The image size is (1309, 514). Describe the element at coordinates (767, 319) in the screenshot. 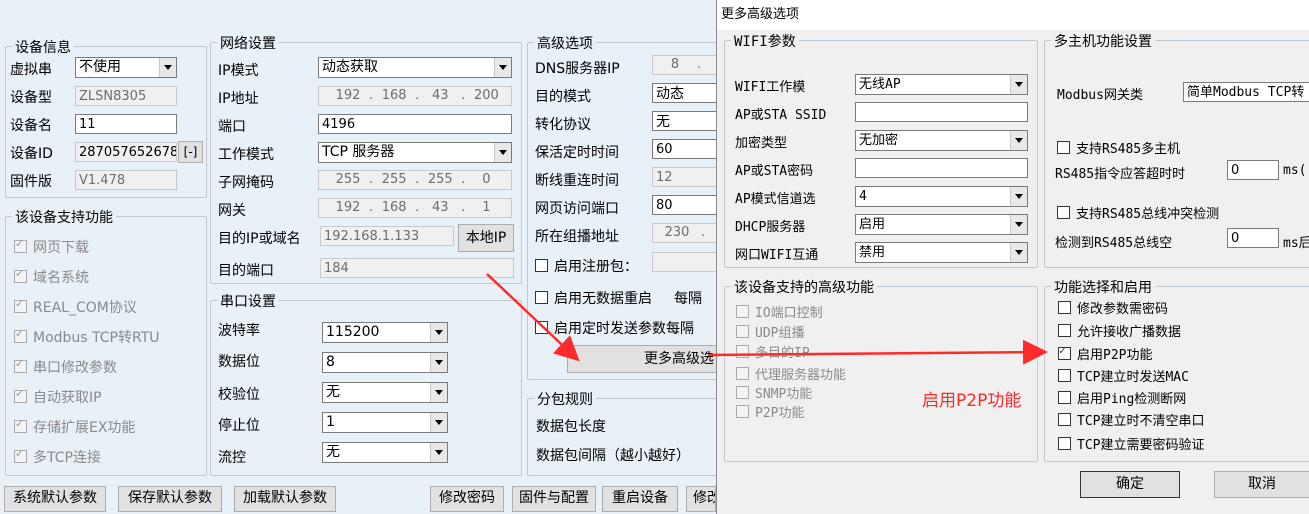

I see `annotation-arrows` at that location.